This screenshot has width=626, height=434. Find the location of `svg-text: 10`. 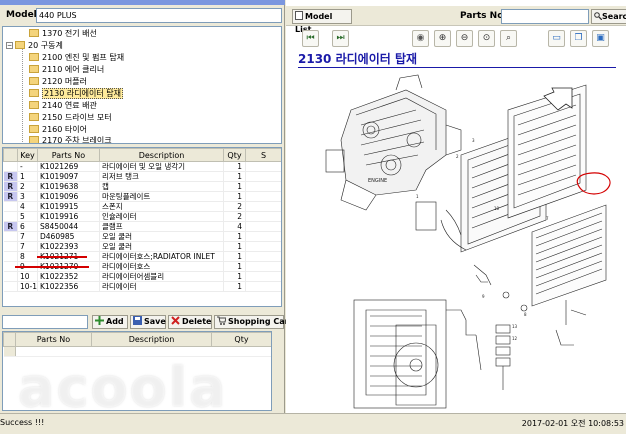

svg-text: 10 is located at coordinates (497, 208).